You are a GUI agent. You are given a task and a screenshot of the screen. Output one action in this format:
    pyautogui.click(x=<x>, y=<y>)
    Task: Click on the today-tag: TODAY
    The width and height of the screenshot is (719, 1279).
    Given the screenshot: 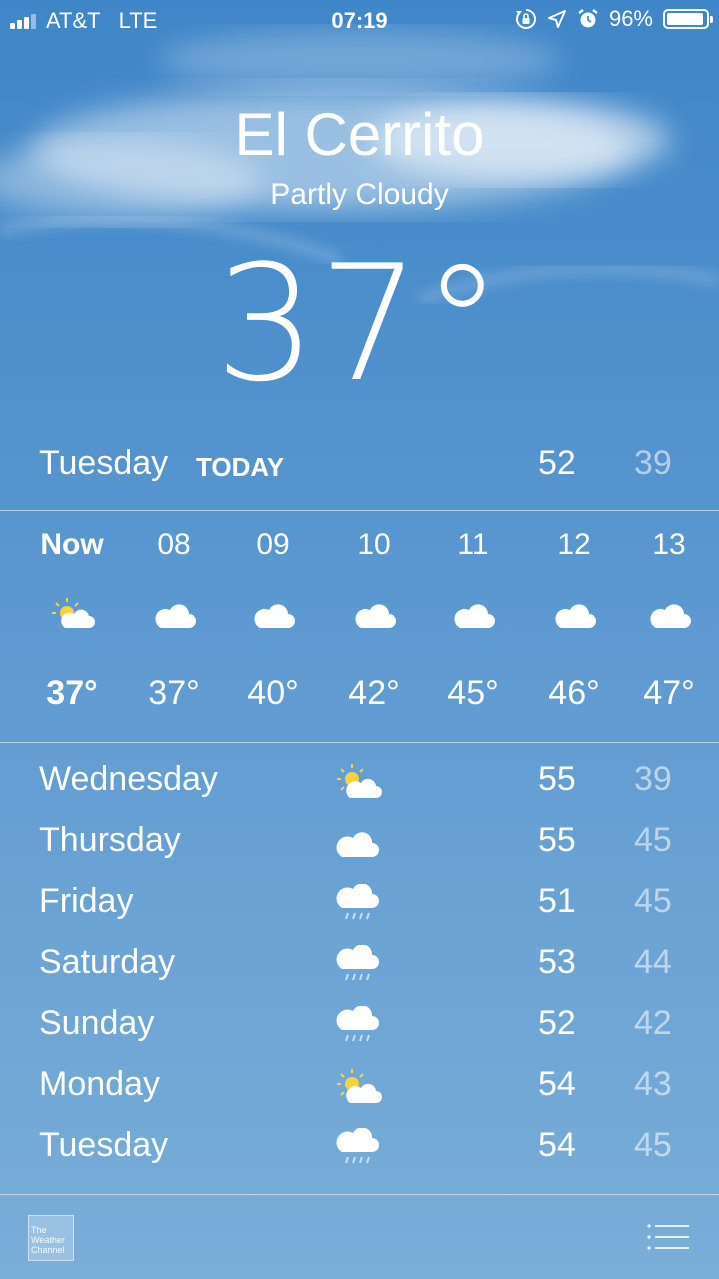 What is the action you would take?
    pyautogui.click(x=240, y=467)
    